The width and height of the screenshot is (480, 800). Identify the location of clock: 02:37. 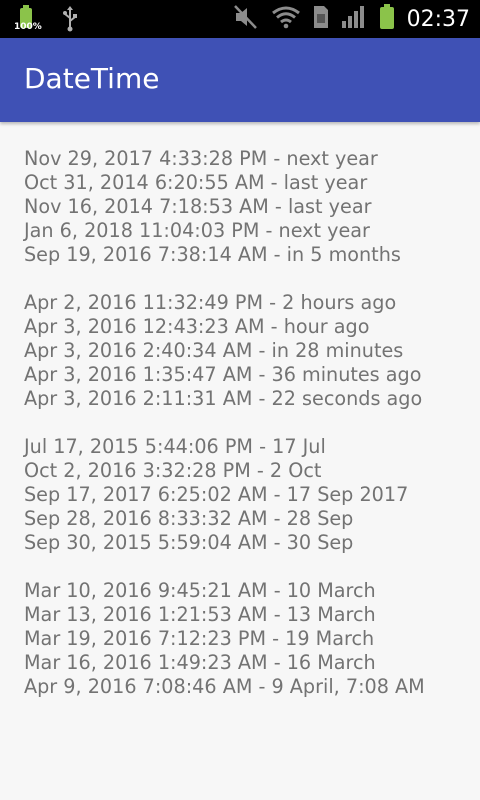
(438, 19).